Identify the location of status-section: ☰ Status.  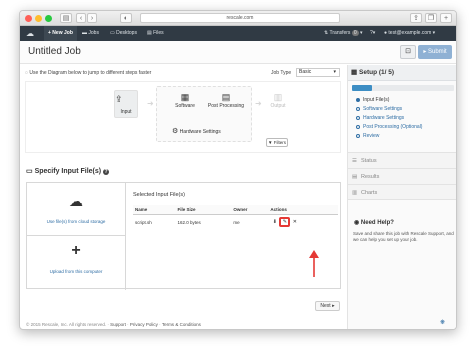
(402, 160).